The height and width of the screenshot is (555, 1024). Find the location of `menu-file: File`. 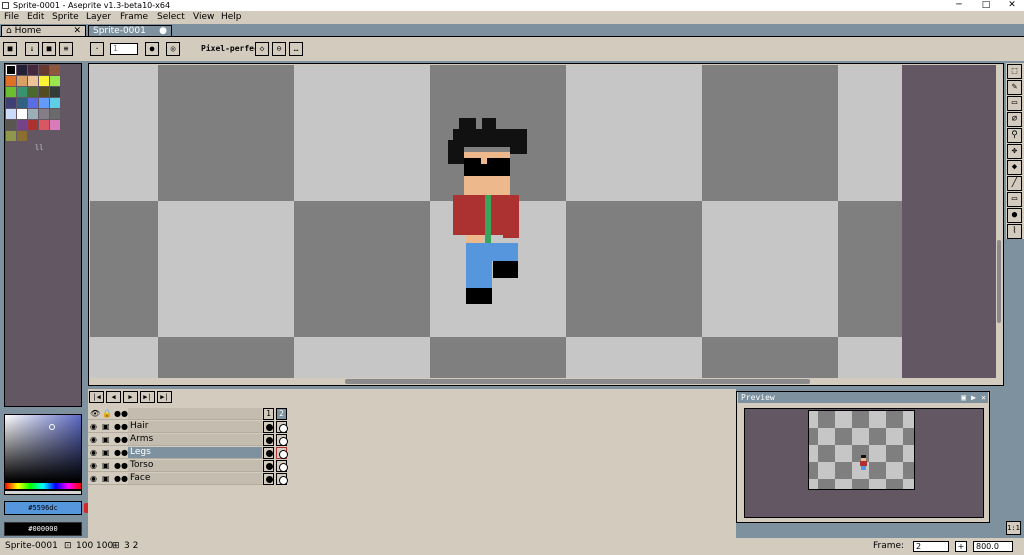

menu-file: File is located at coordinates (11, 17).